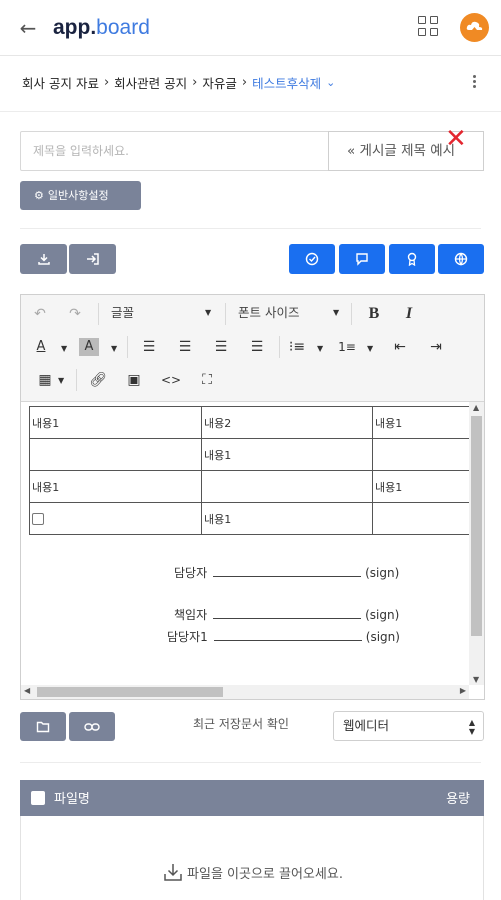 This screenshot has height=900, width=501. I want to click on select-all-checkbox, so click(38, 798).